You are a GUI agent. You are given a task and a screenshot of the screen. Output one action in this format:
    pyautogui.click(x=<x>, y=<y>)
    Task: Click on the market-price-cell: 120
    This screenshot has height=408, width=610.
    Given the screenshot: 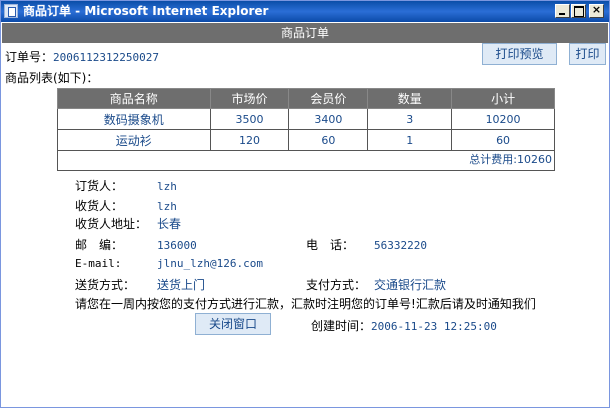 What is the action you would take?
    pyautogui.click(x=249, y=140)
    